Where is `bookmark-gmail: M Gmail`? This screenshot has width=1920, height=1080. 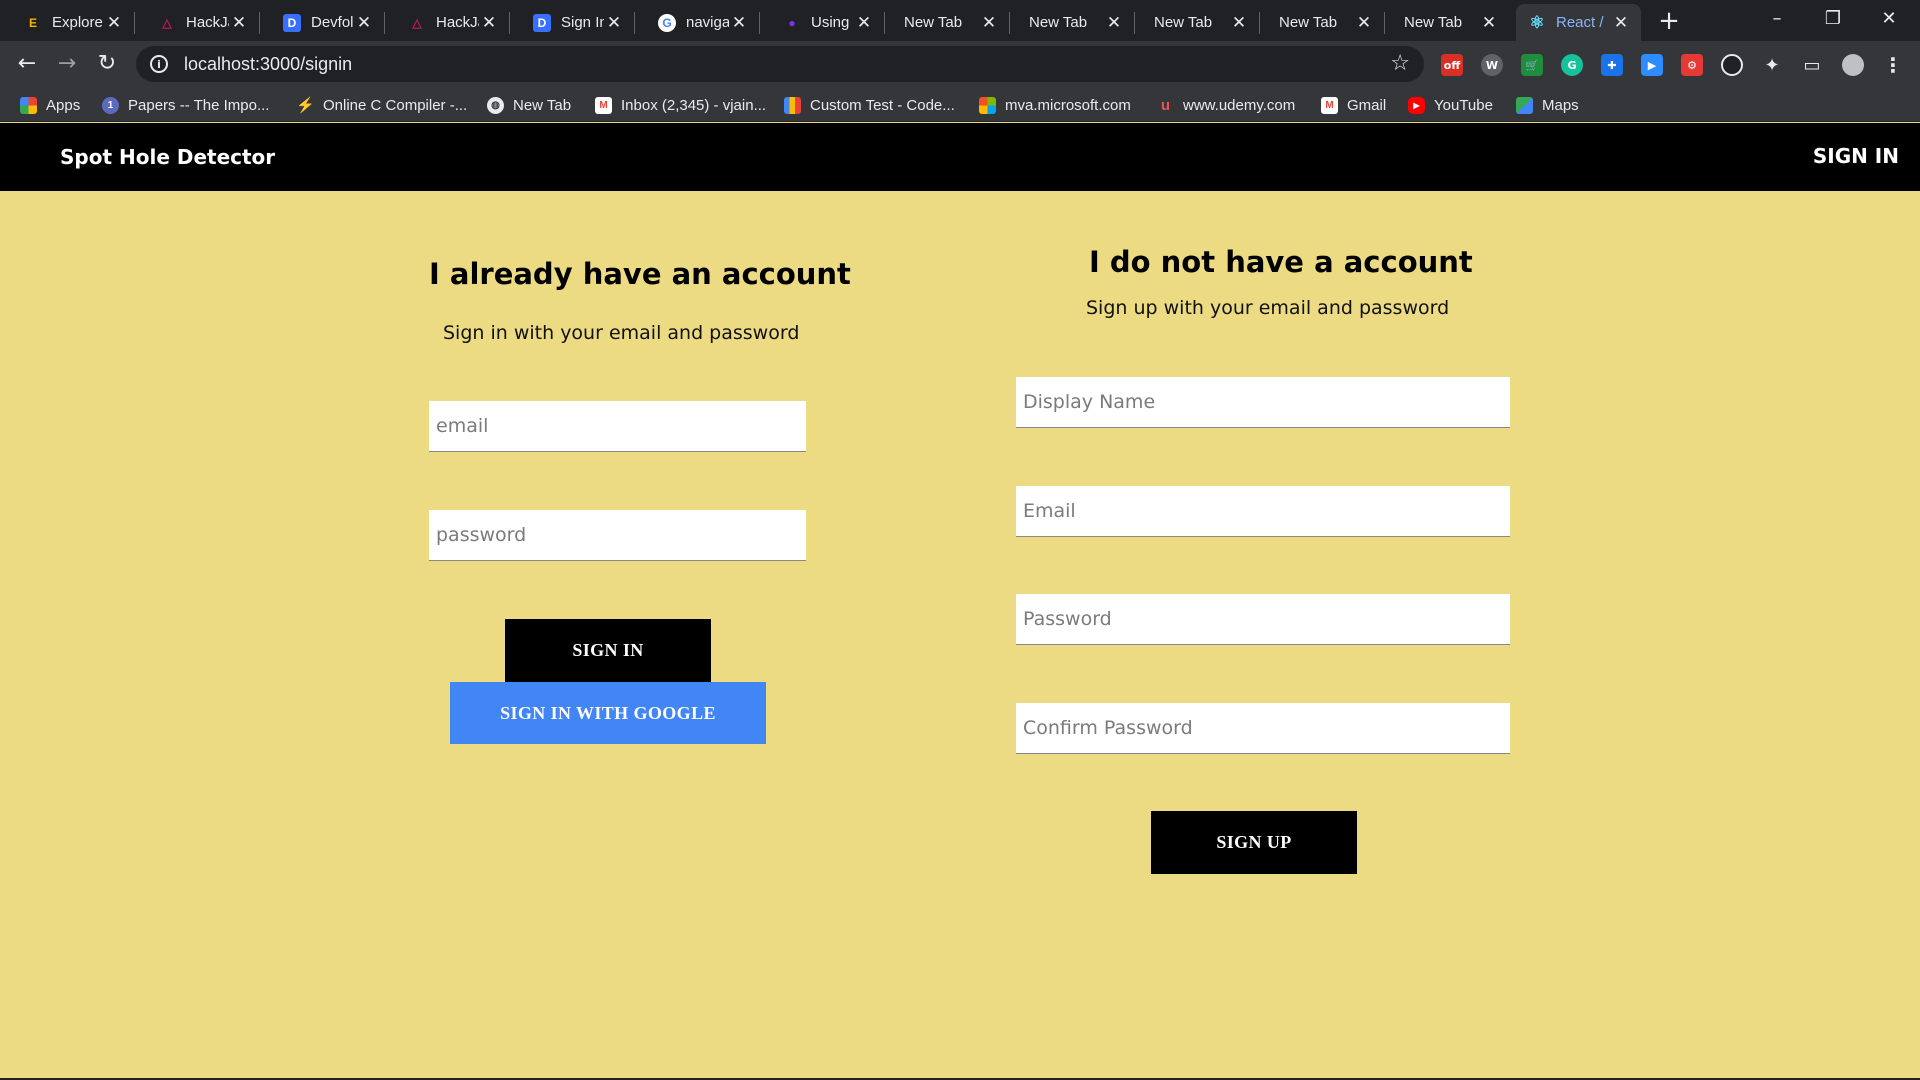 bookmark-gmail: M Gmail is located at coordinates (1353, 105).